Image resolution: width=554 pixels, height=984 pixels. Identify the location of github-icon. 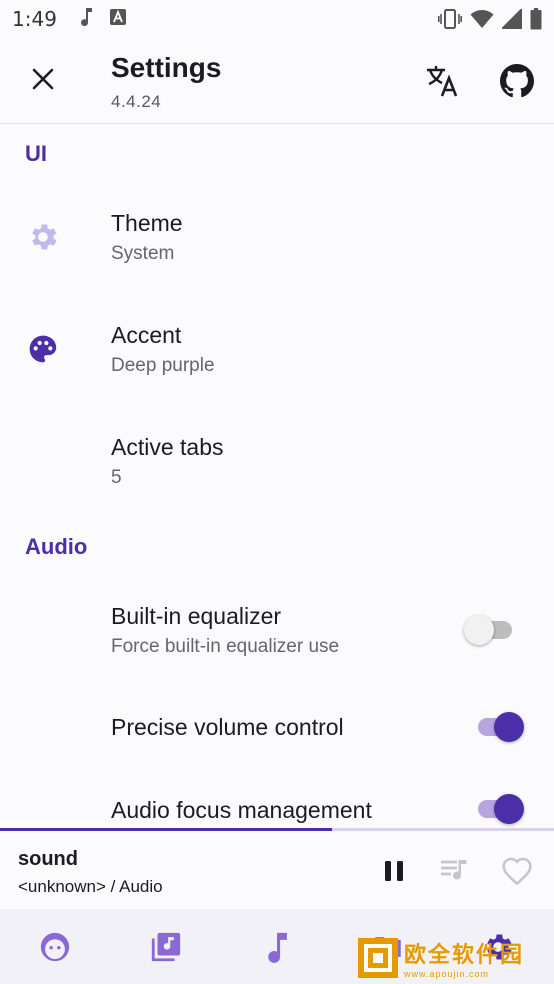
(517, 81).